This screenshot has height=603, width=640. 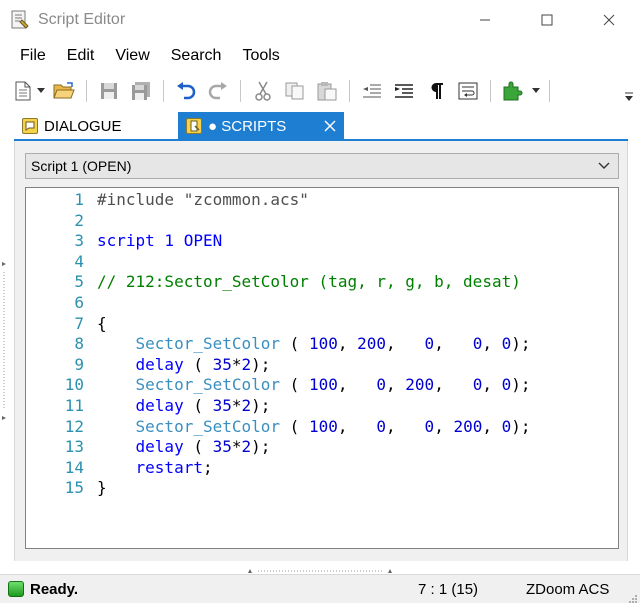 I want to click on code-token: }, so click(x=102, y=488).